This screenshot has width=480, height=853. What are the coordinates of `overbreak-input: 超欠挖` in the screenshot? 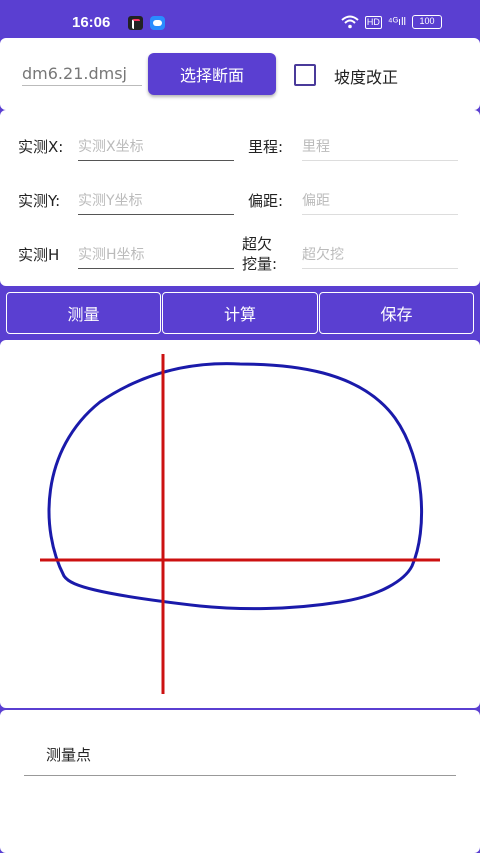 It's located at (380, 256).